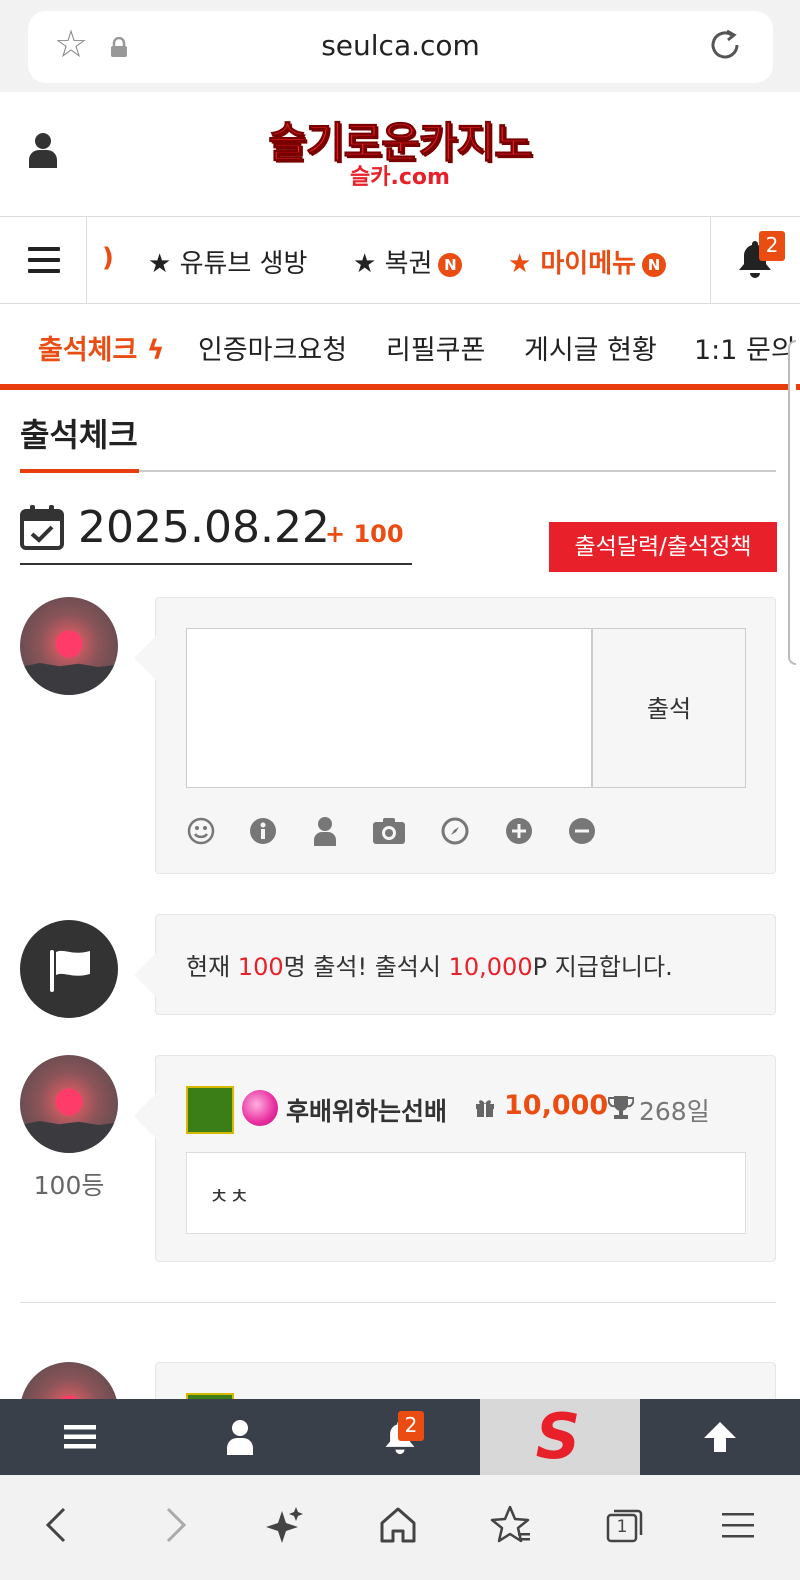 This screenshot has height=1580, width=800. I want to click on nav-item-label: ★ 유튜브 생방, so click(228, 264).